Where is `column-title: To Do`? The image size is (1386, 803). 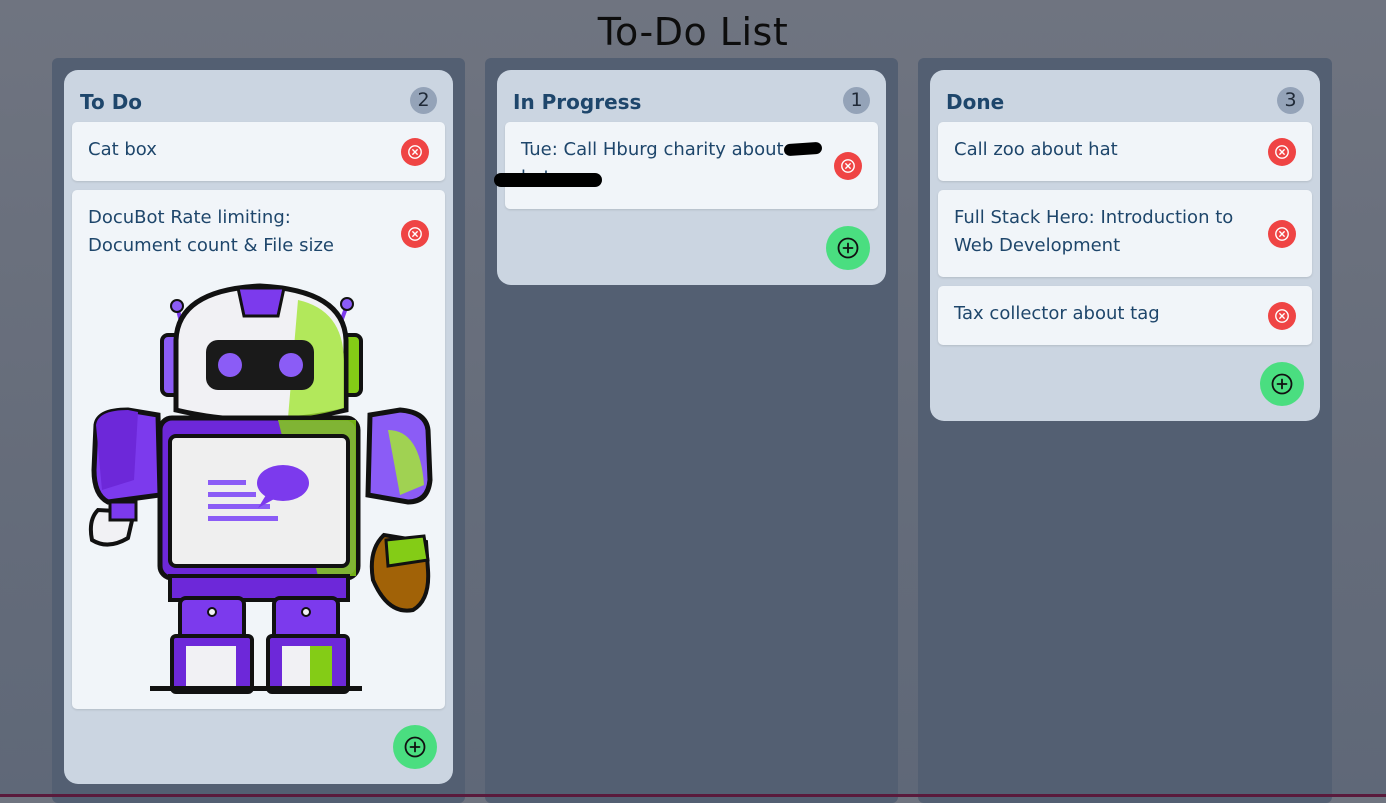
column-title: To Do is located at coordinates (111, 102).